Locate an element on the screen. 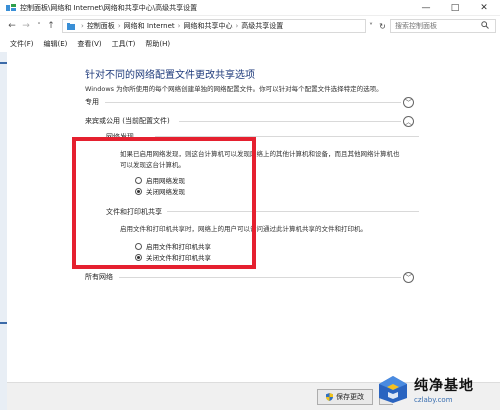  window-title: 控制面板\网络和 Internet\网络和共享中心\高级共享设置 is located at coordinates (109, 7).